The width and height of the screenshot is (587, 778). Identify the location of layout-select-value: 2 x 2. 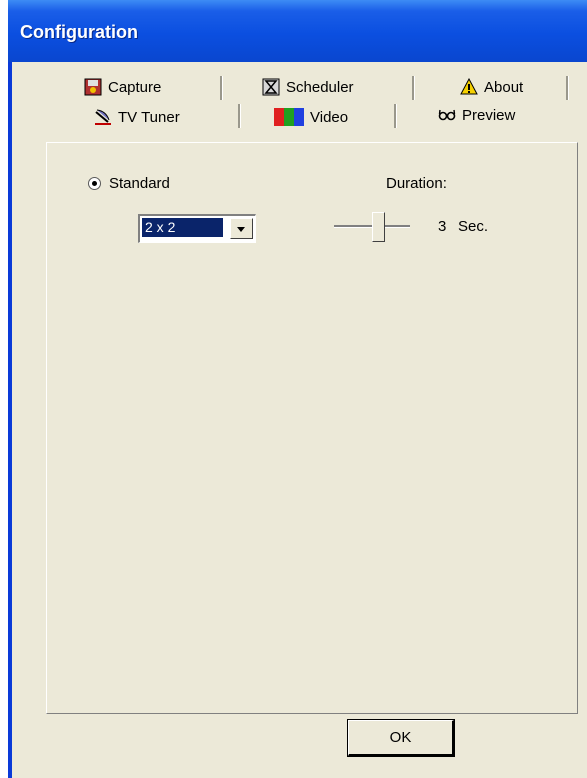
(182, 227).